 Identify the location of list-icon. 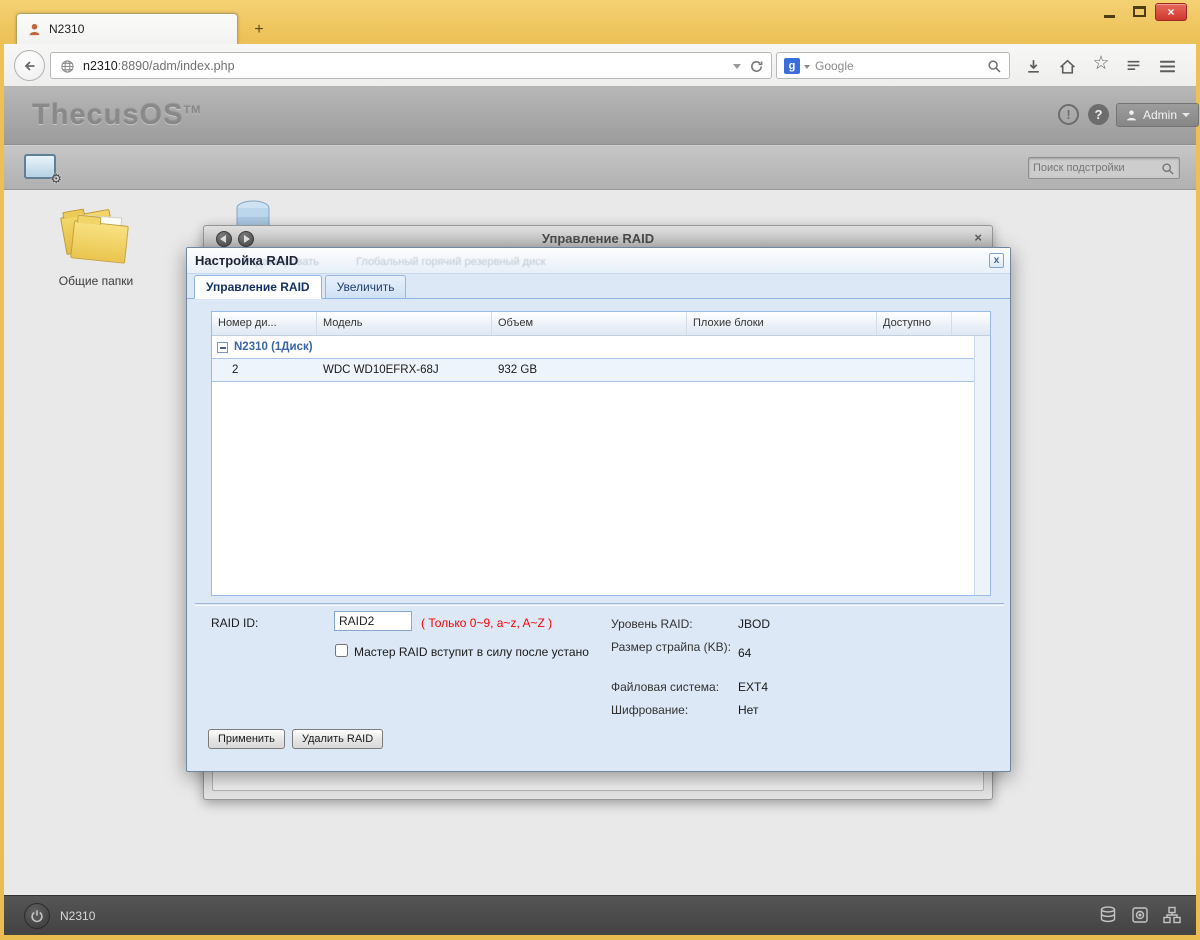
(1133, 65).